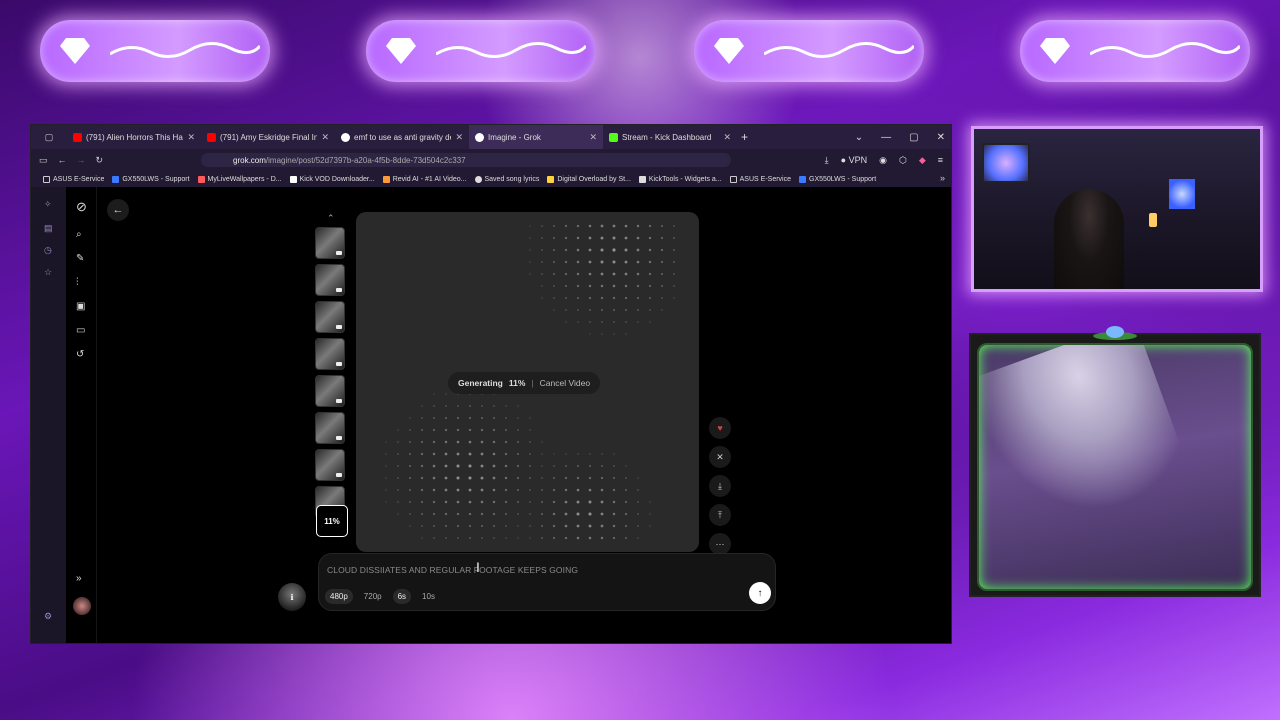 Image resolution: width=1280 pixels, height=720 pixels. What do you see at coordinates (942, 178) in the screenshot?
I see `more-bookmarks-icon: »` at bounding box center [942, 178].